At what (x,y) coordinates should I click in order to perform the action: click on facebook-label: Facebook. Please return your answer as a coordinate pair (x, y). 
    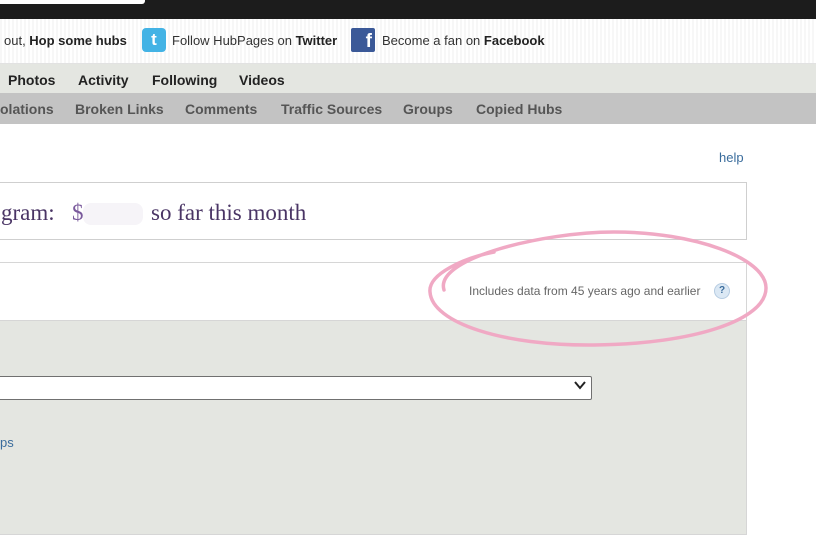
    Looking at the image, I should click on (514, 40).